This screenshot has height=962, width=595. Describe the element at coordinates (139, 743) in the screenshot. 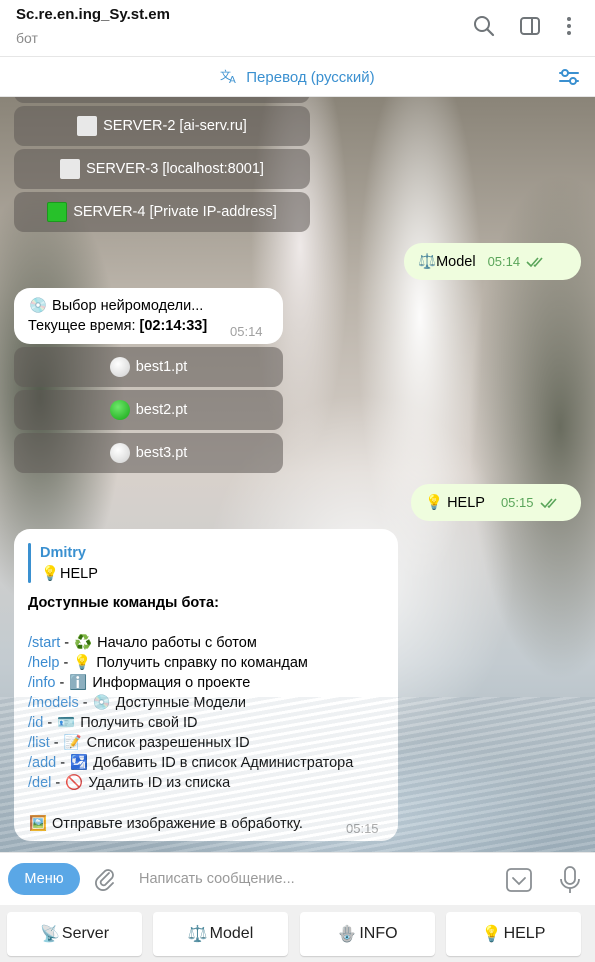

I see `command-line: /list - 📝 Список разрешенных ID` at that location.